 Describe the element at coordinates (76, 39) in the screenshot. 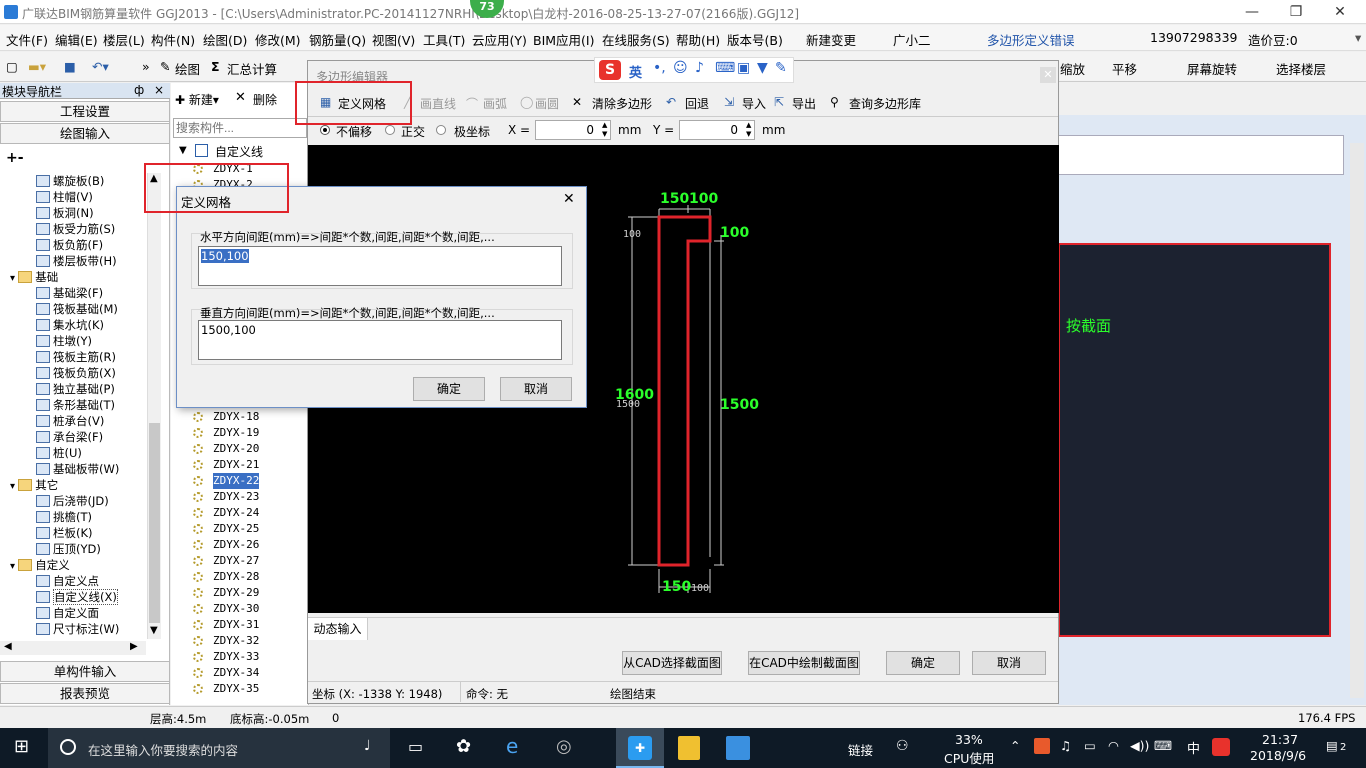

I see `menu-edit: 编辑(E)` at that location.